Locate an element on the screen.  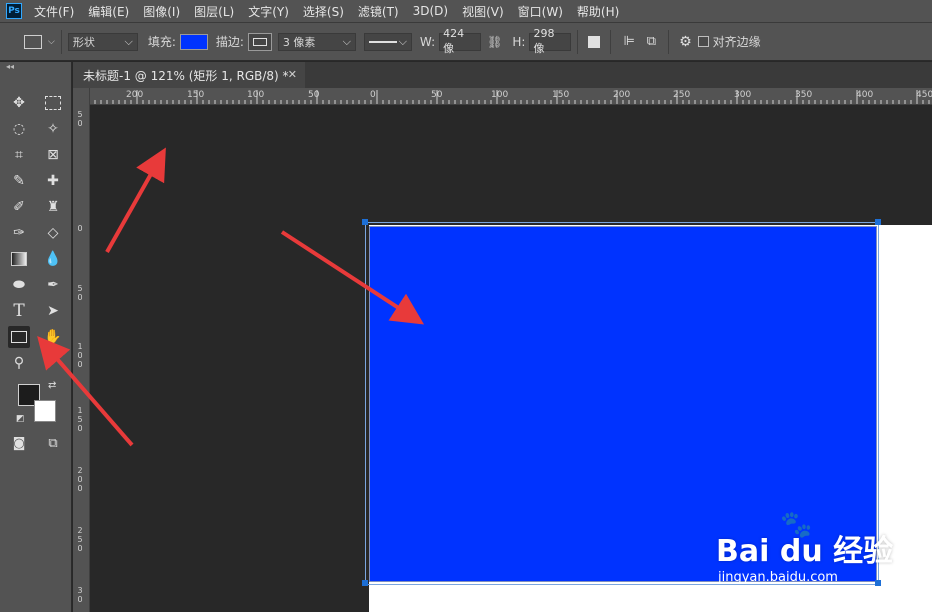
ruler-label: 1 5 0 is located at coordinates (80, 419).